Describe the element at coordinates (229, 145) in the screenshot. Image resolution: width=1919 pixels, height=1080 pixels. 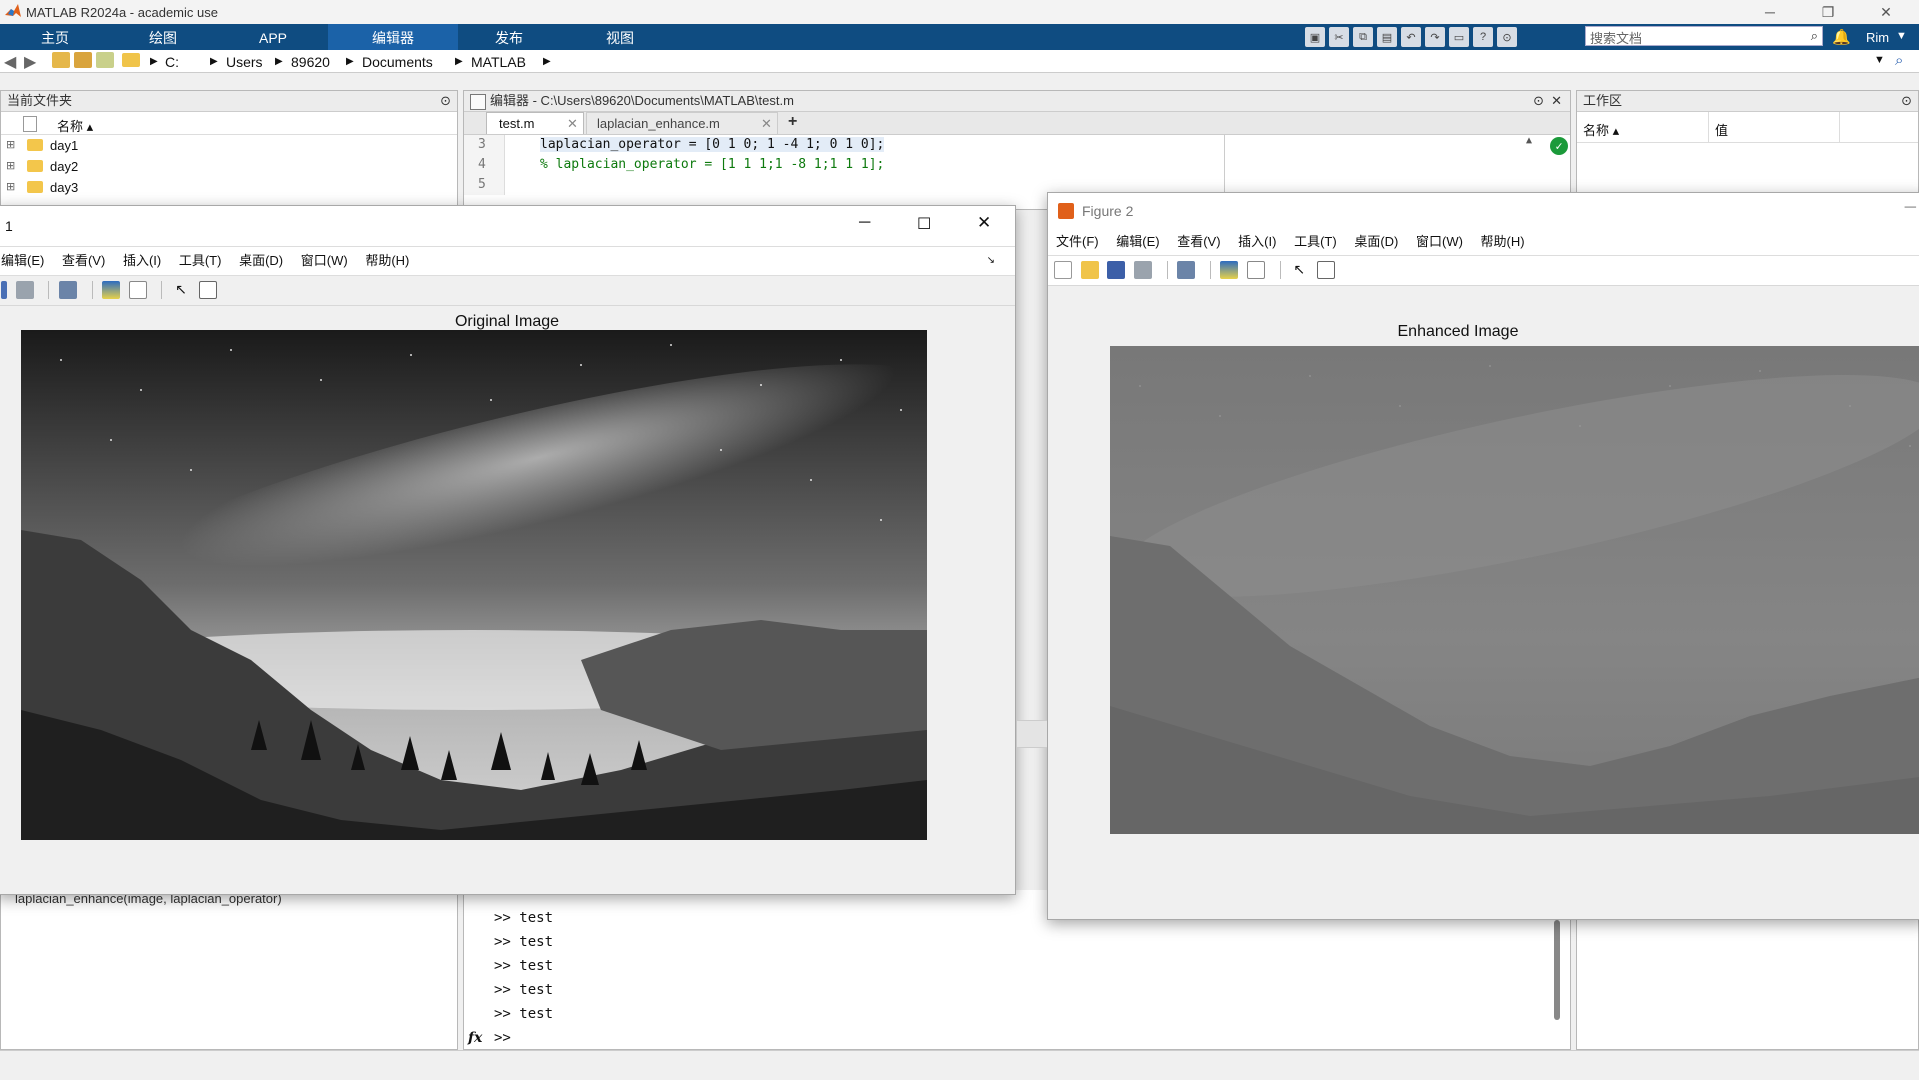
I see `list-item: ⊞ day1` at that location.